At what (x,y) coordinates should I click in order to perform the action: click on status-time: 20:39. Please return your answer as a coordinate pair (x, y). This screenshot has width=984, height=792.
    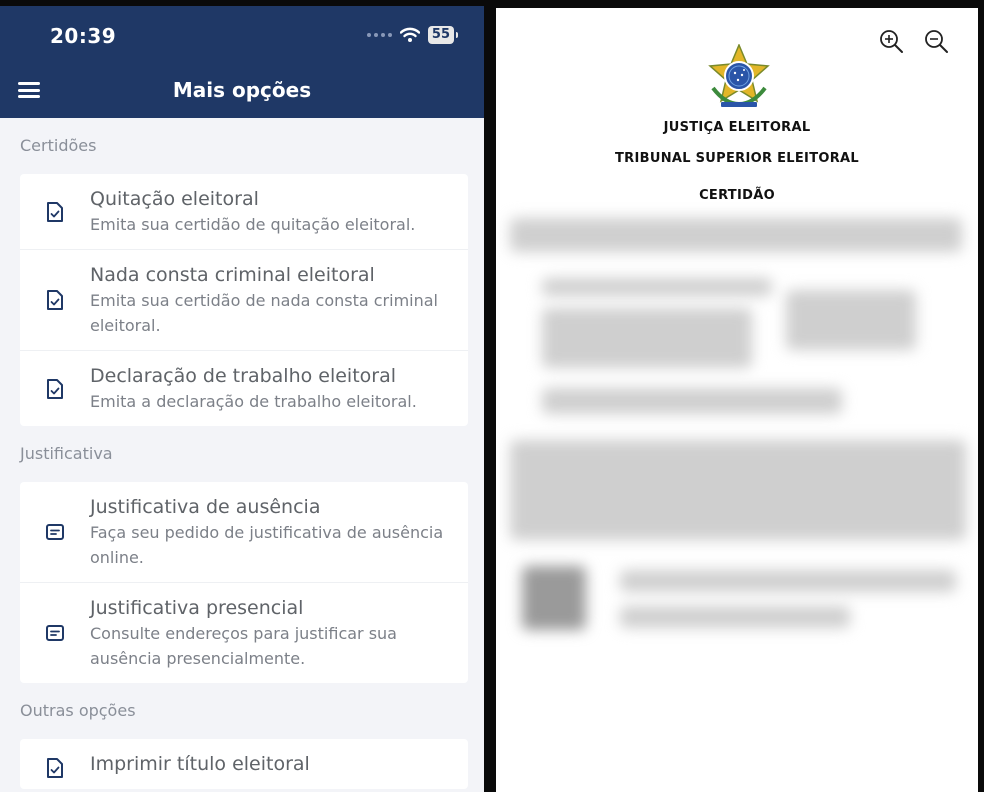
    Looking at the image, I should click on (83, 36).